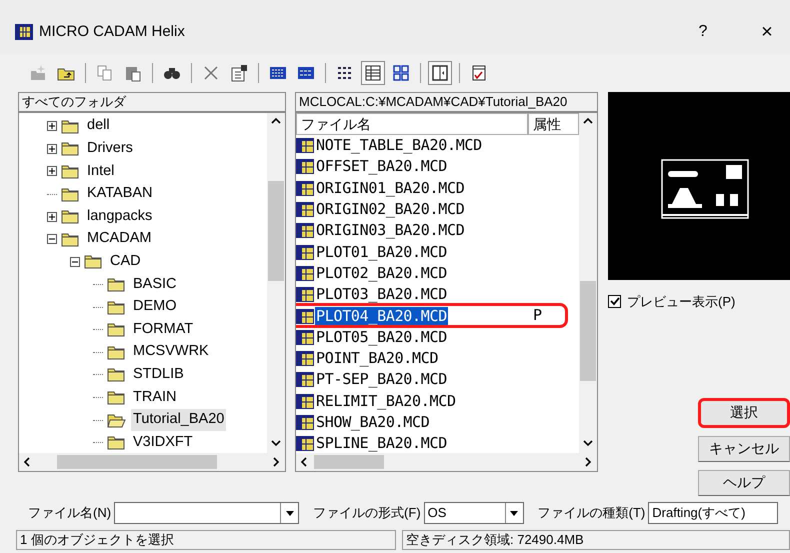 This screenshot has width=790, height=553. Describe the element at coordinates (744, 413) in the screenshot. I see `dialog-button: 選択` at that location.